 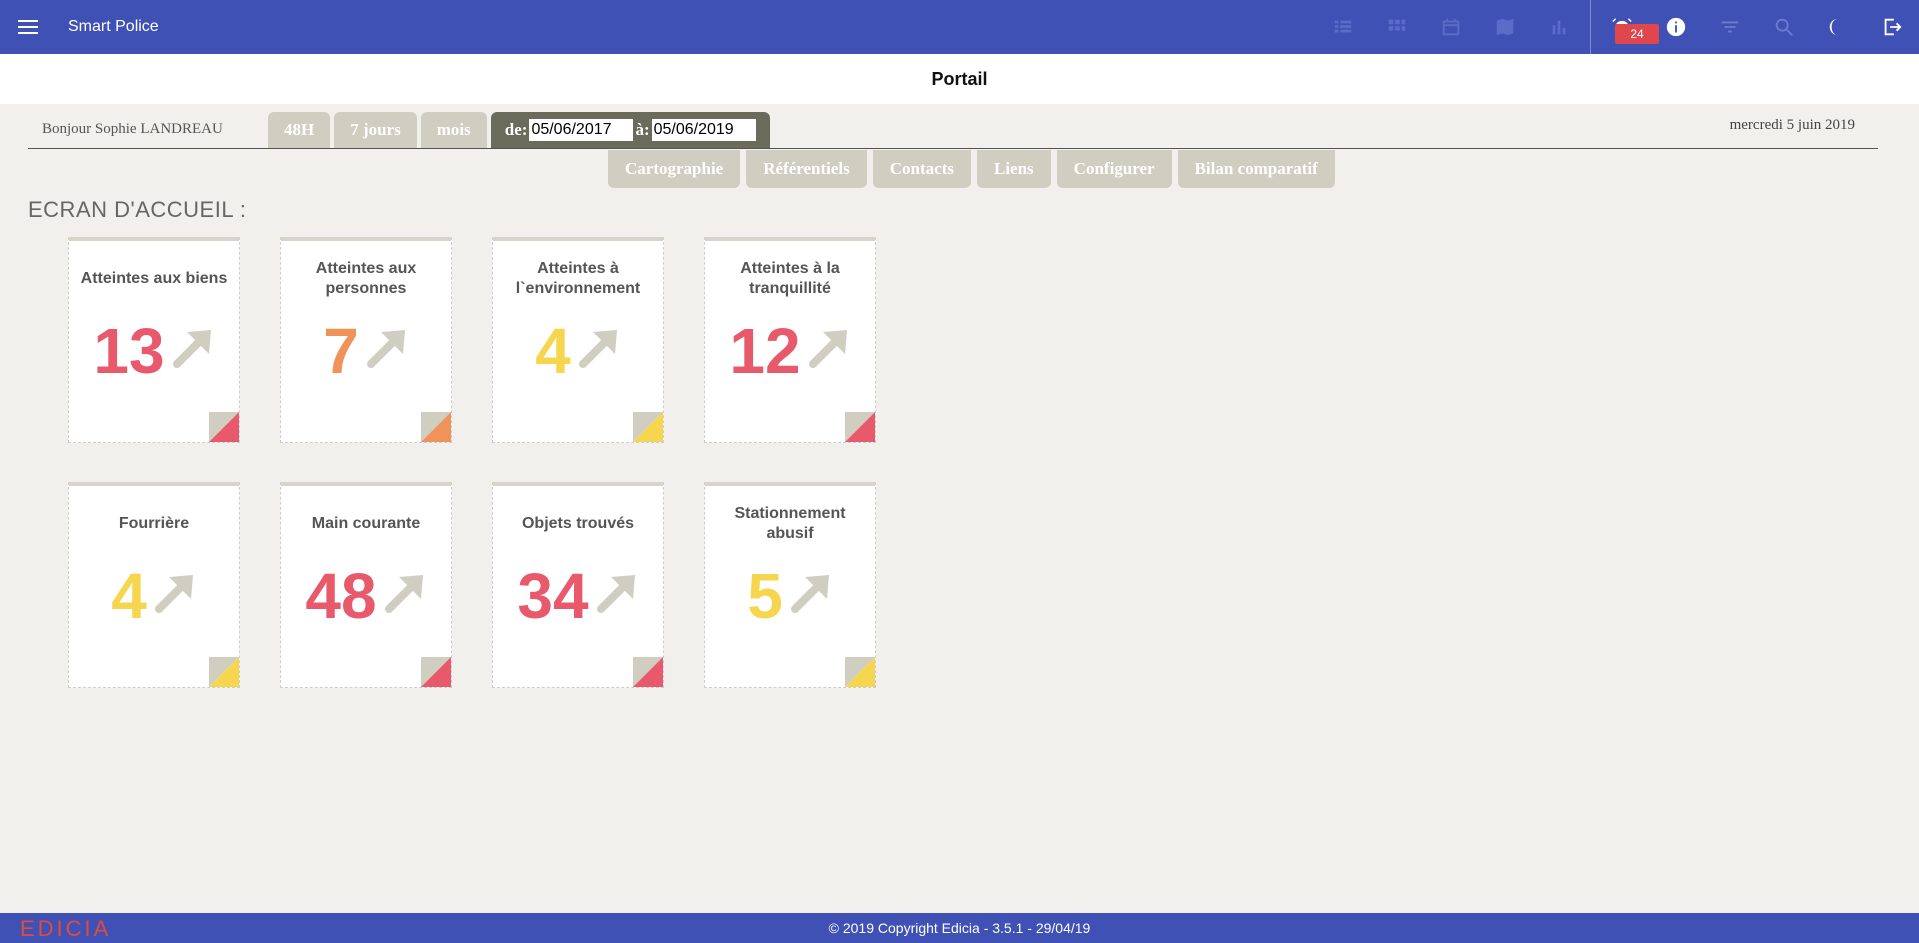 I want to click on range-to-input, so click(x=703, y=130).